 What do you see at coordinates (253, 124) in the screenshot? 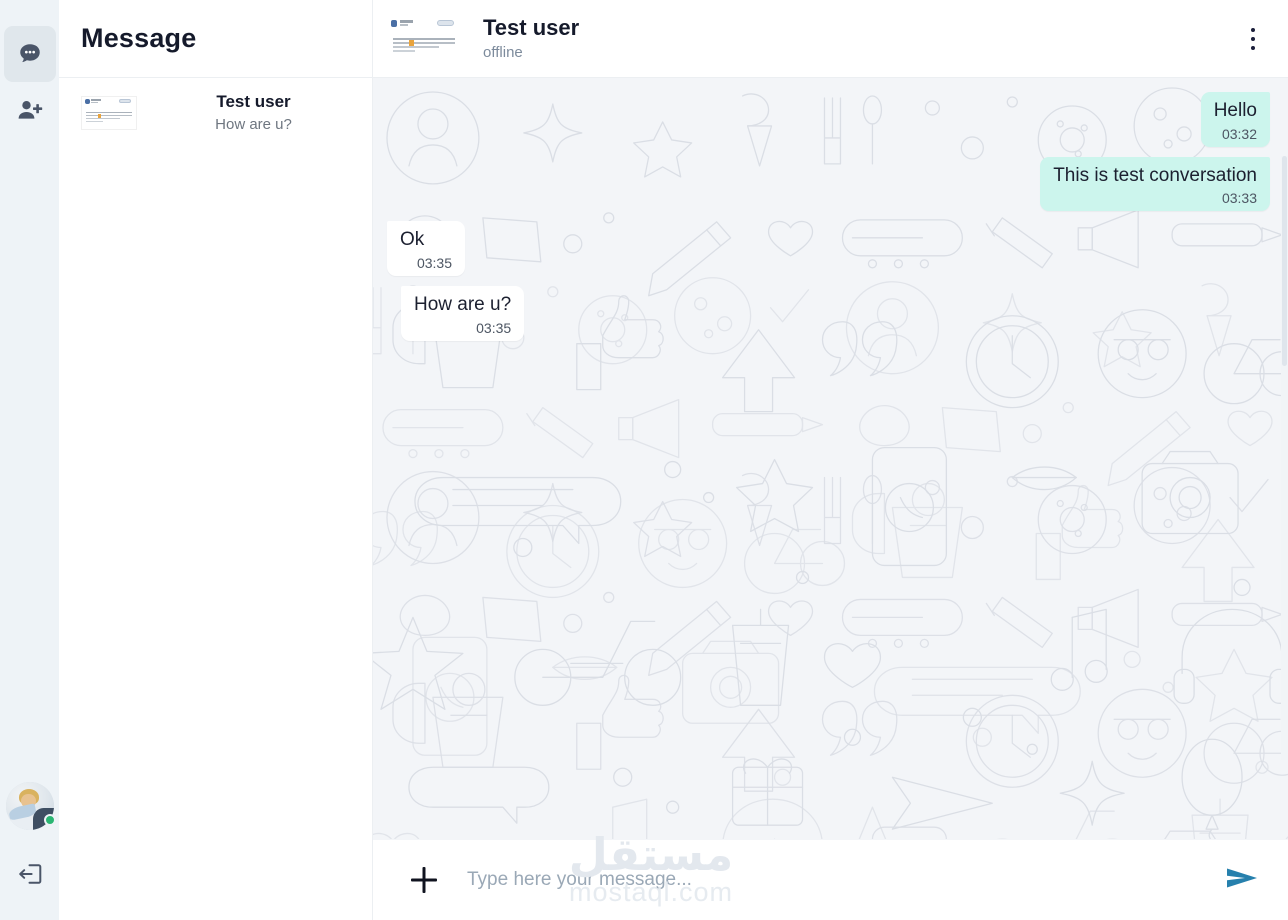
I see `conversation-last-message: How are u?` at bounding box center [253, 124].